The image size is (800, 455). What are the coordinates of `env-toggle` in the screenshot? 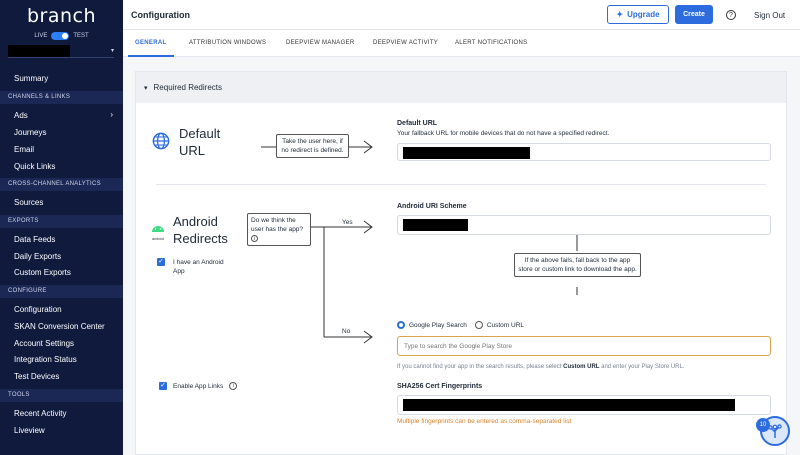 It's located at (60, 36).